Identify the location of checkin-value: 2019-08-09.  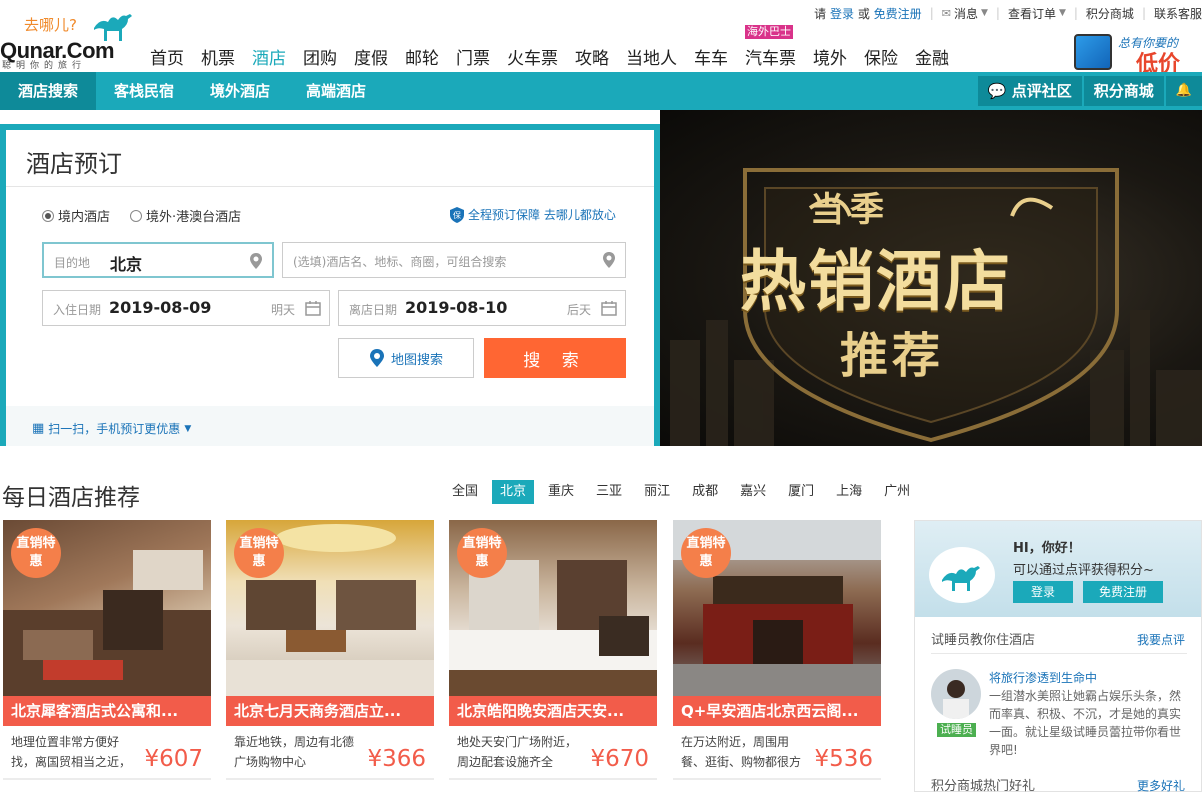
(160, 307).